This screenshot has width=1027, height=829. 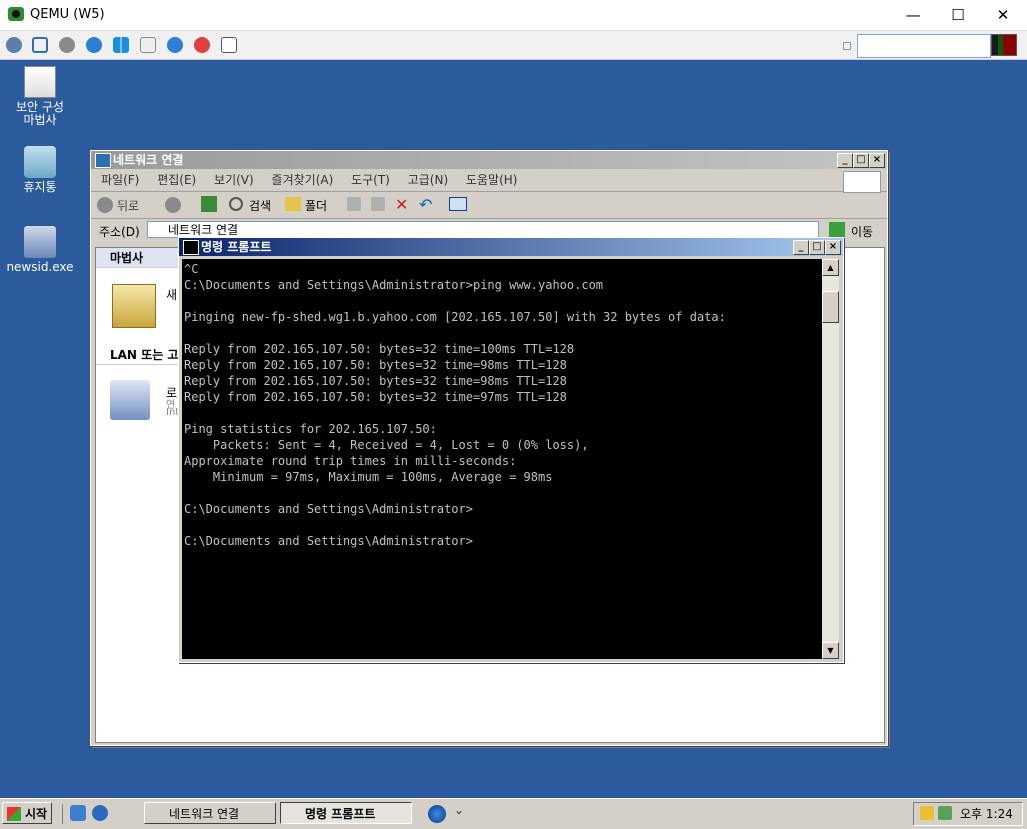 What do you see at coordinates (511, 247) in the screenshot?
I see `cmd-window-titlebar: 명령 프롬프트 _ □ ×` at bounding box center [511, 247].